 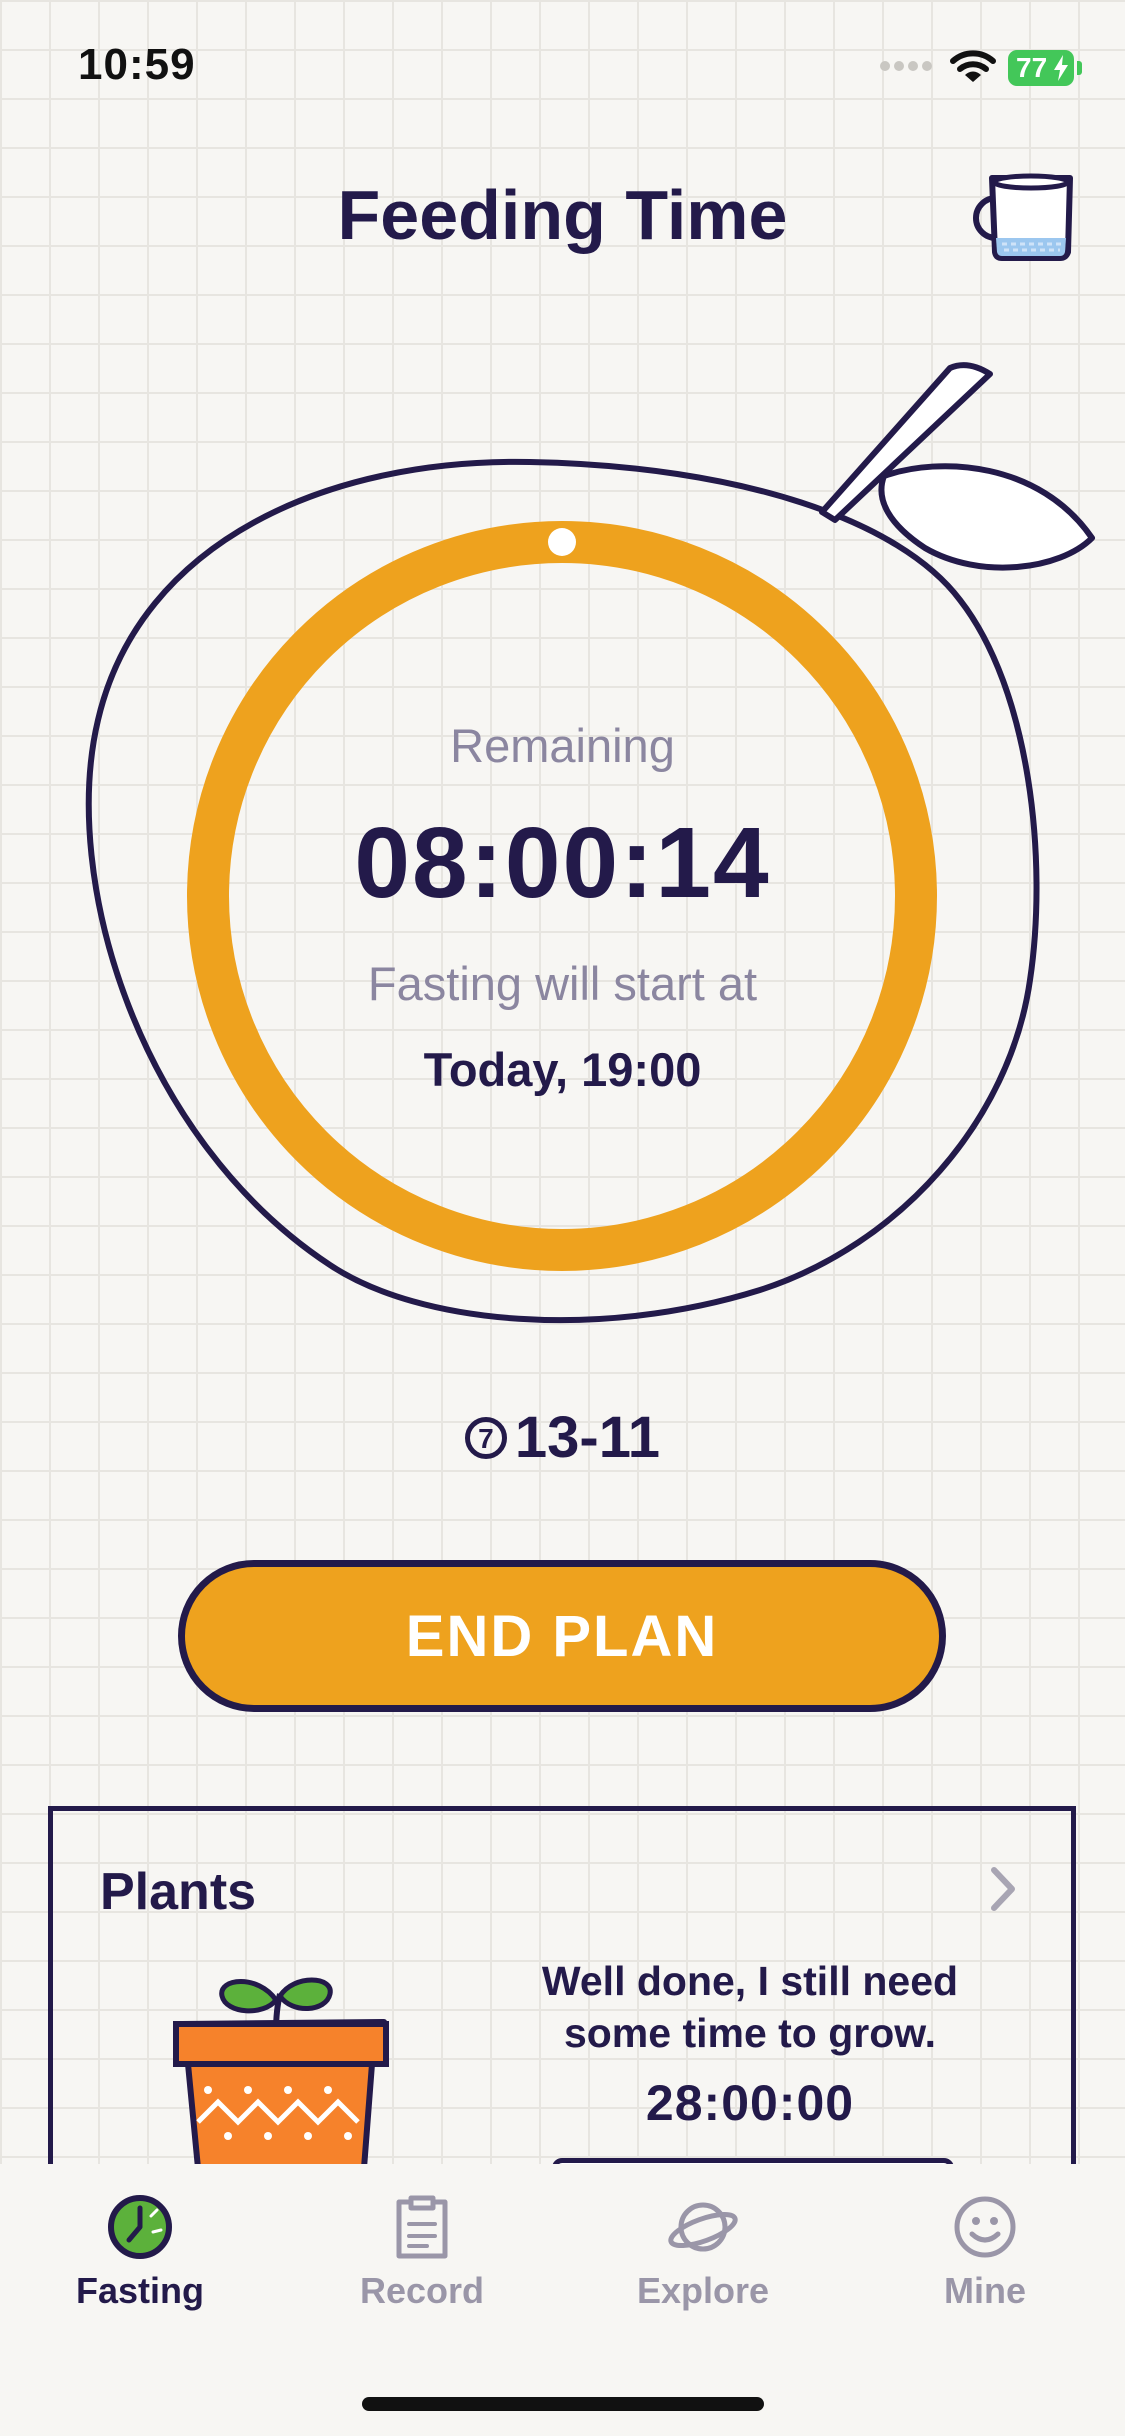 I want to click on clock-icon, so click(x=140, y=2227).